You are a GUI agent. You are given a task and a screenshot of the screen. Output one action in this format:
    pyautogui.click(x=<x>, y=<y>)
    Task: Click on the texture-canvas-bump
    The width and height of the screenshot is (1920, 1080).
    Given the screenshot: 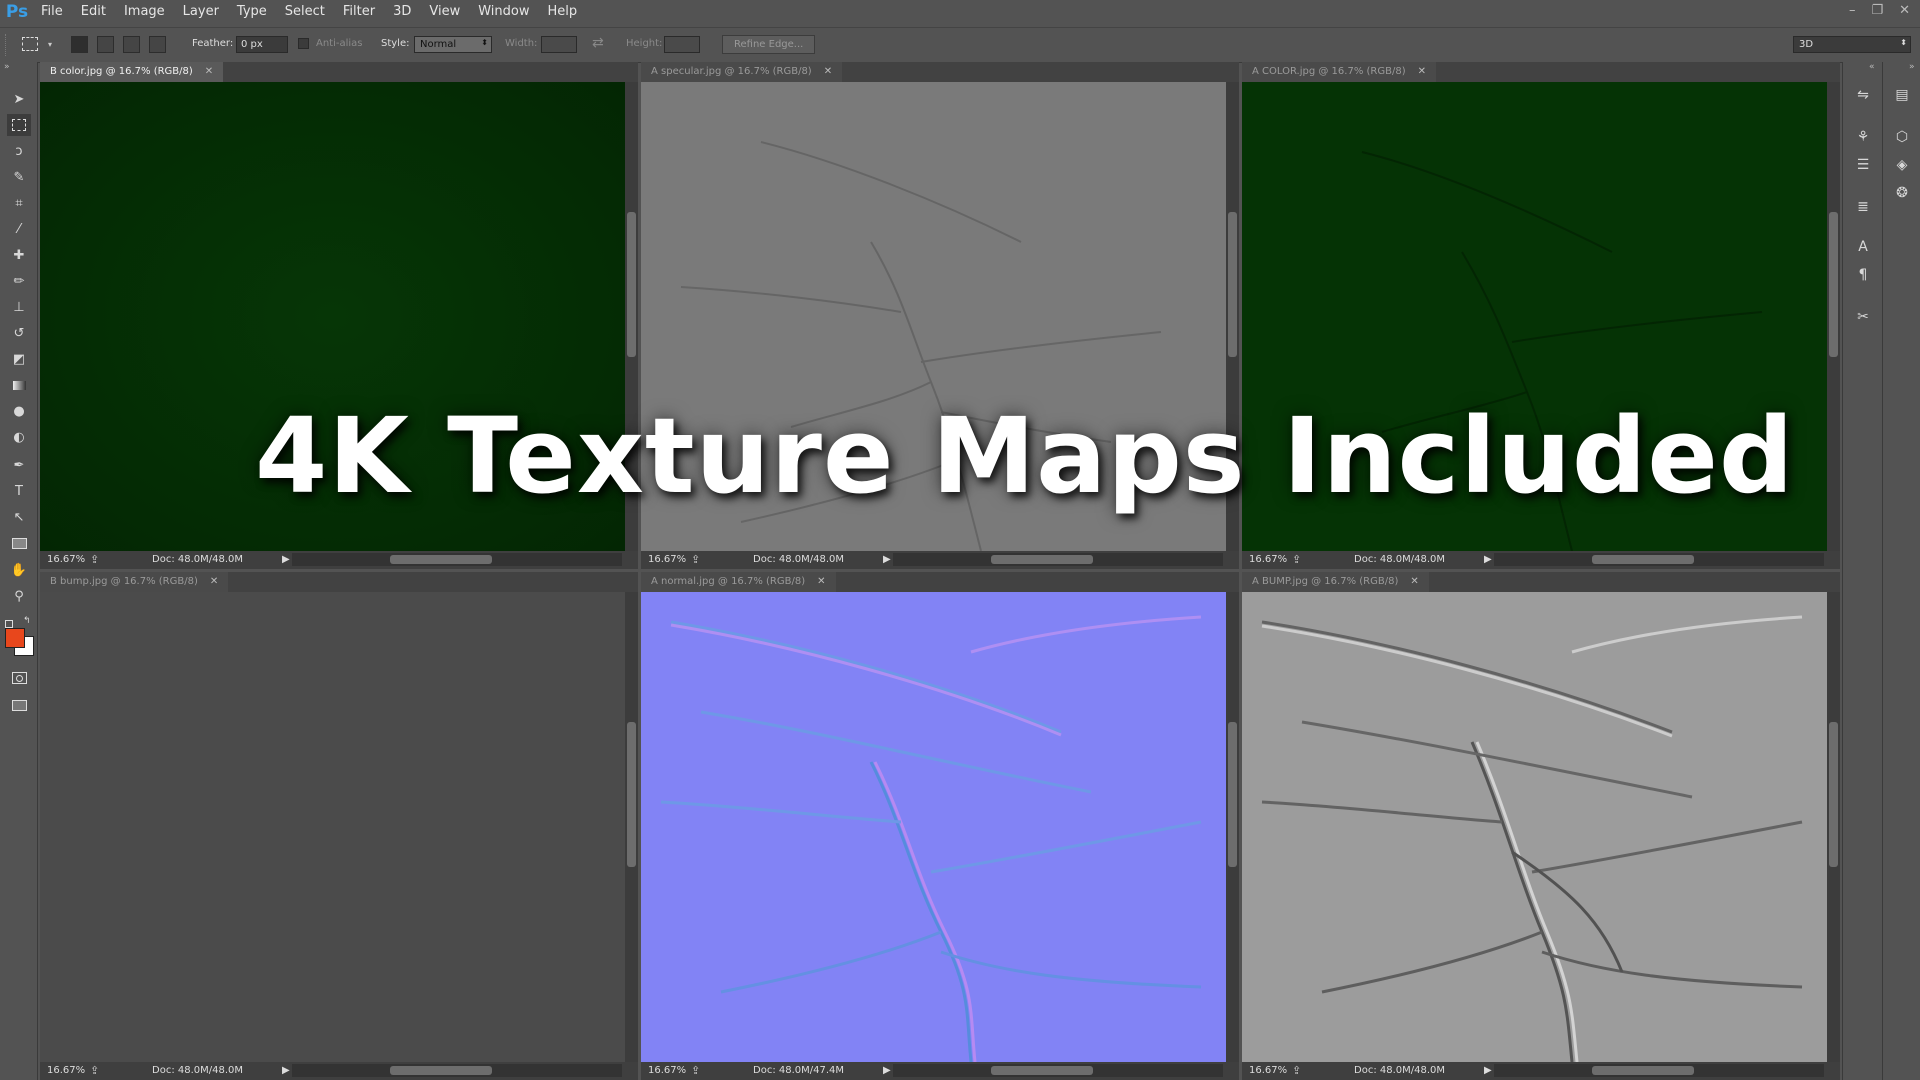 What is the action you would take?
    pyautogui.click(x=332, y=827)
    